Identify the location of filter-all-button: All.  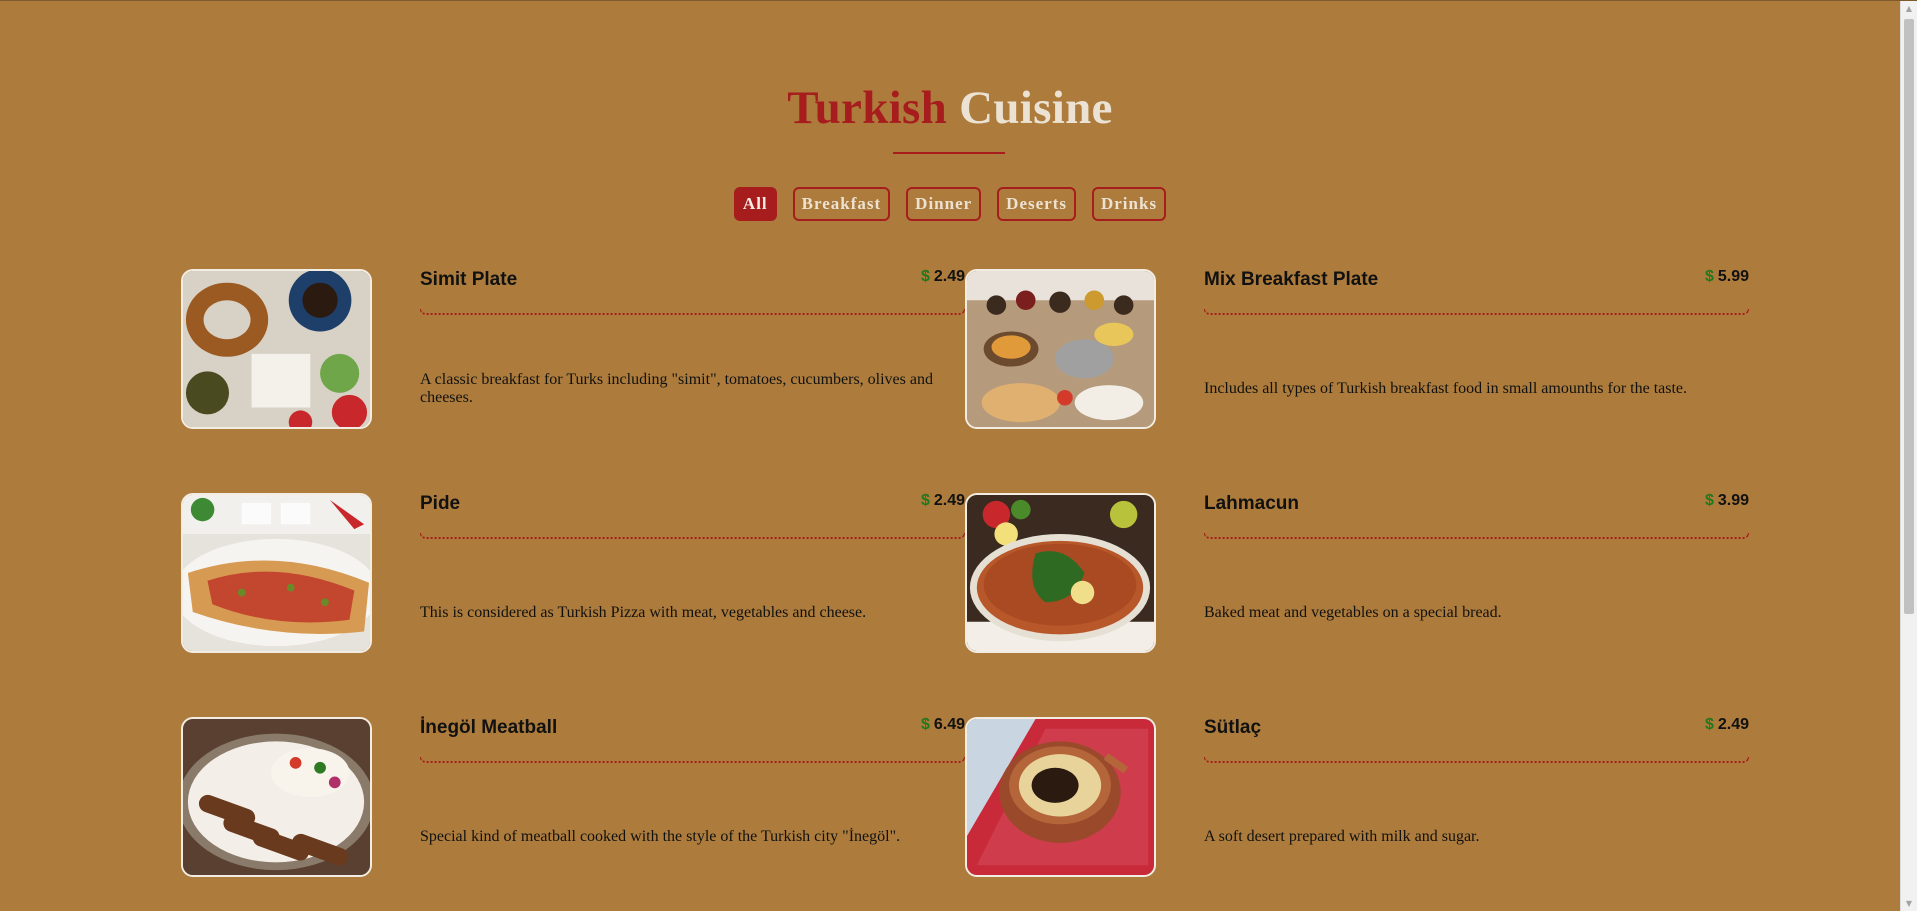
(755, 204).